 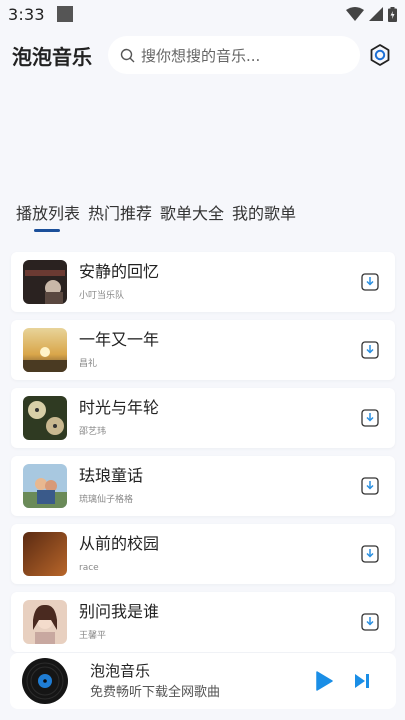 What do you see at coordinates (202, 14) in the screenshot?
I see `status-bar: 3:33` at bounding box center [202, 14].